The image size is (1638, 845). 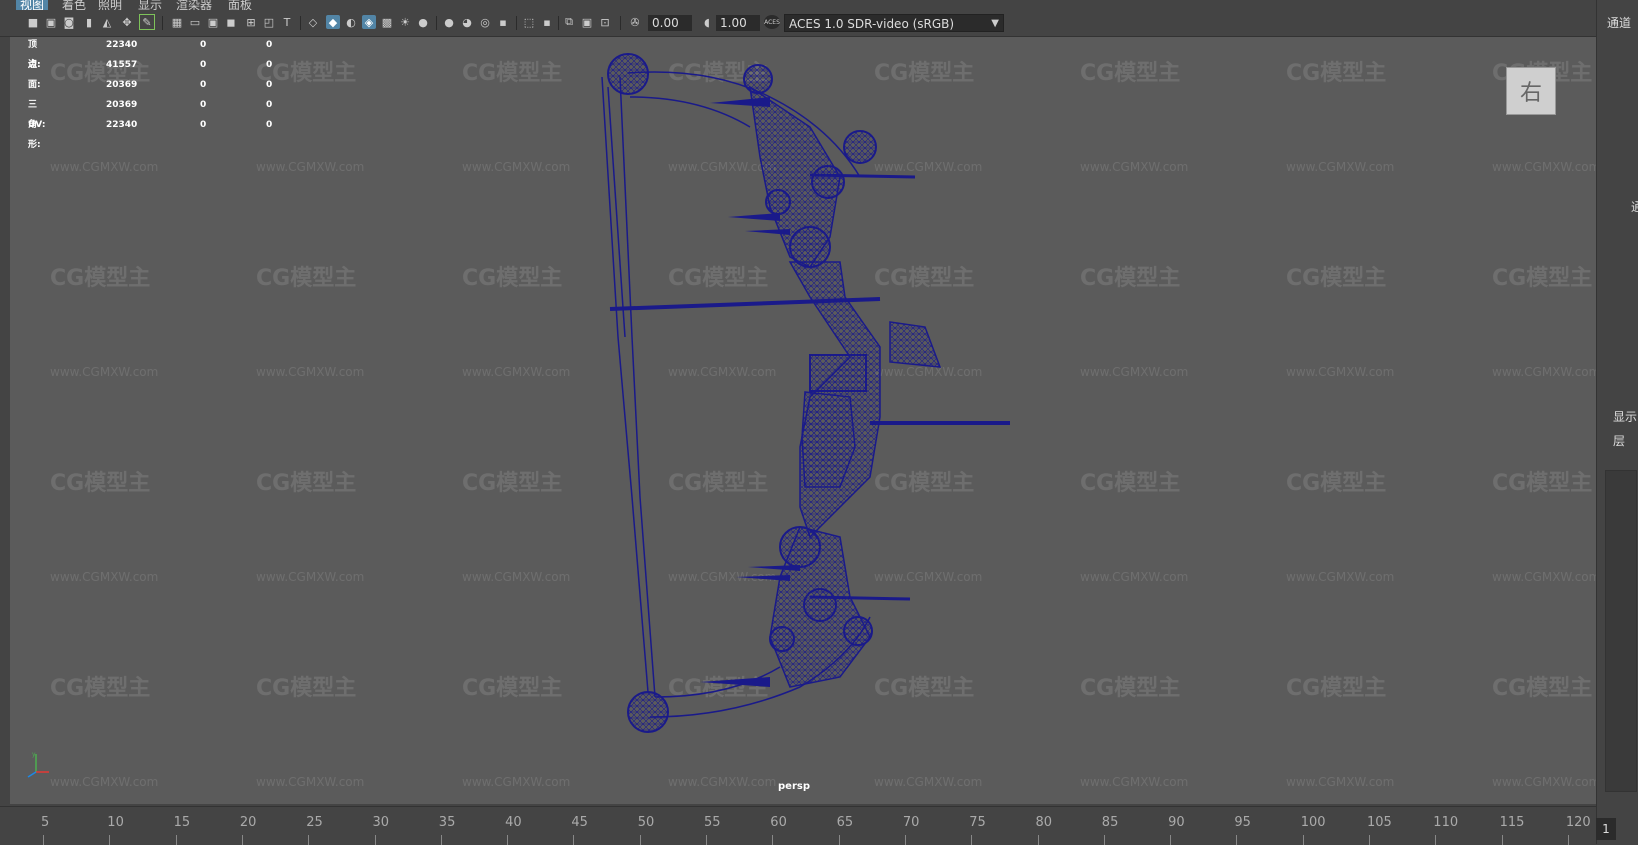 What do you see at coordinates (287, 22) in the screenshot?
I see `safe-title-icon: T` at bounding box center [287, 22].